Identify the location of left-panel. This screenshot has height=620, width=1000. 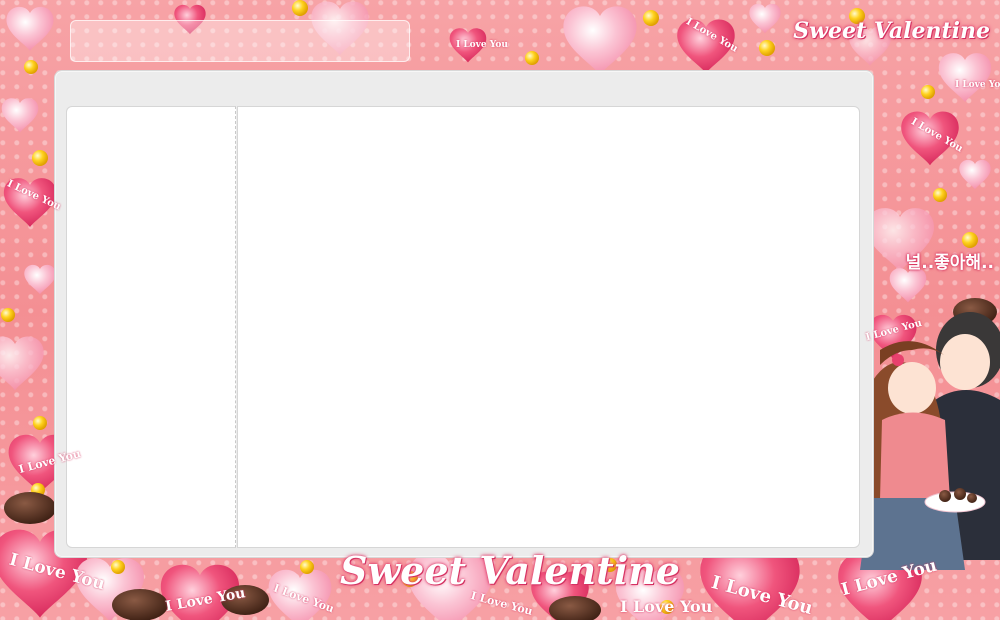
(151, 327).